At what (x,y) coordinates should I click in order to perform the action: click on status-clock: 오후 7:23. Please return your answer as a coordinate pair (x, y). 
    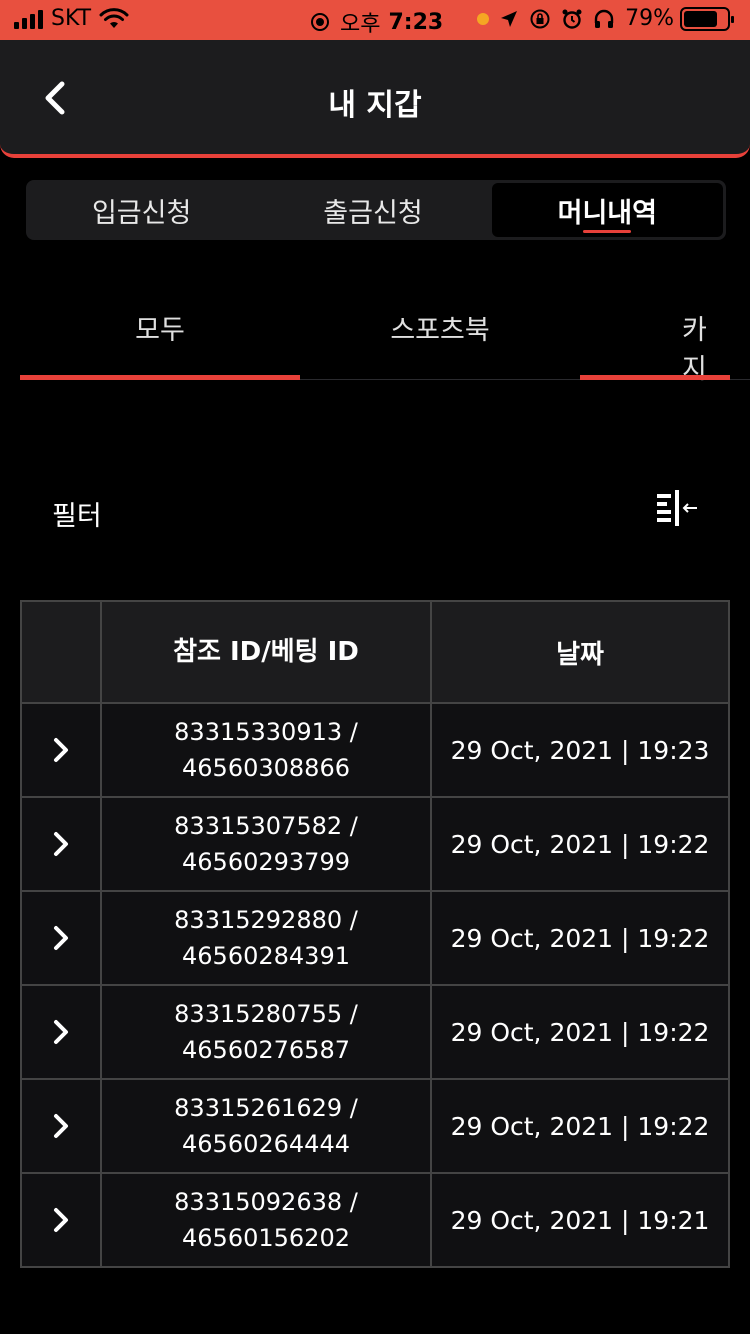
    Looking at the image, I should click on (376, 22).